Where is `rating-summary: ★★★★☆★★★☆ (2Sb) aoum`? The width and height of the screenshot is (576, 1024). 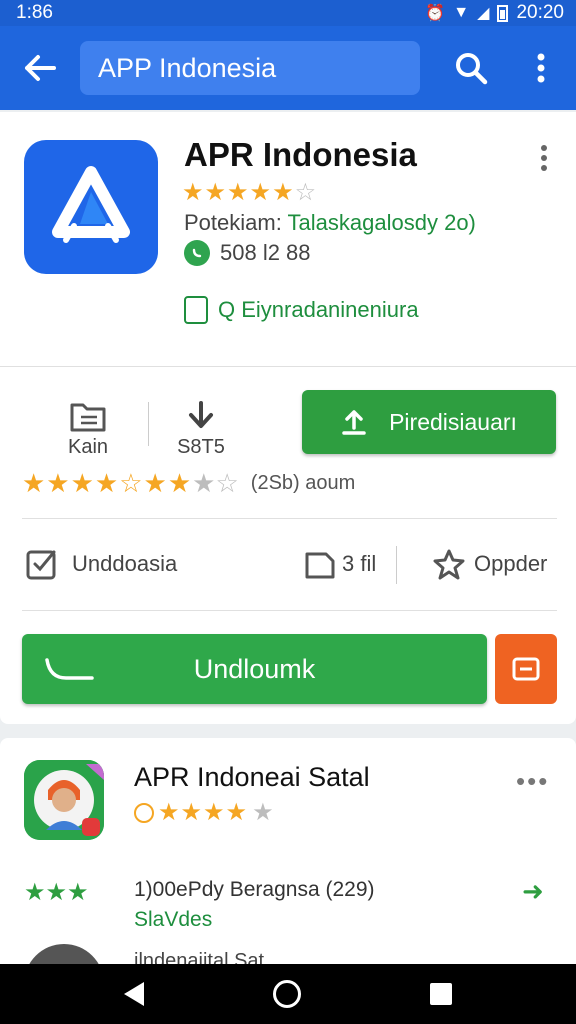 rating-summary: ★★★★☆★★★☆ (2Sb) aoum is located at coordinates (188, 483).